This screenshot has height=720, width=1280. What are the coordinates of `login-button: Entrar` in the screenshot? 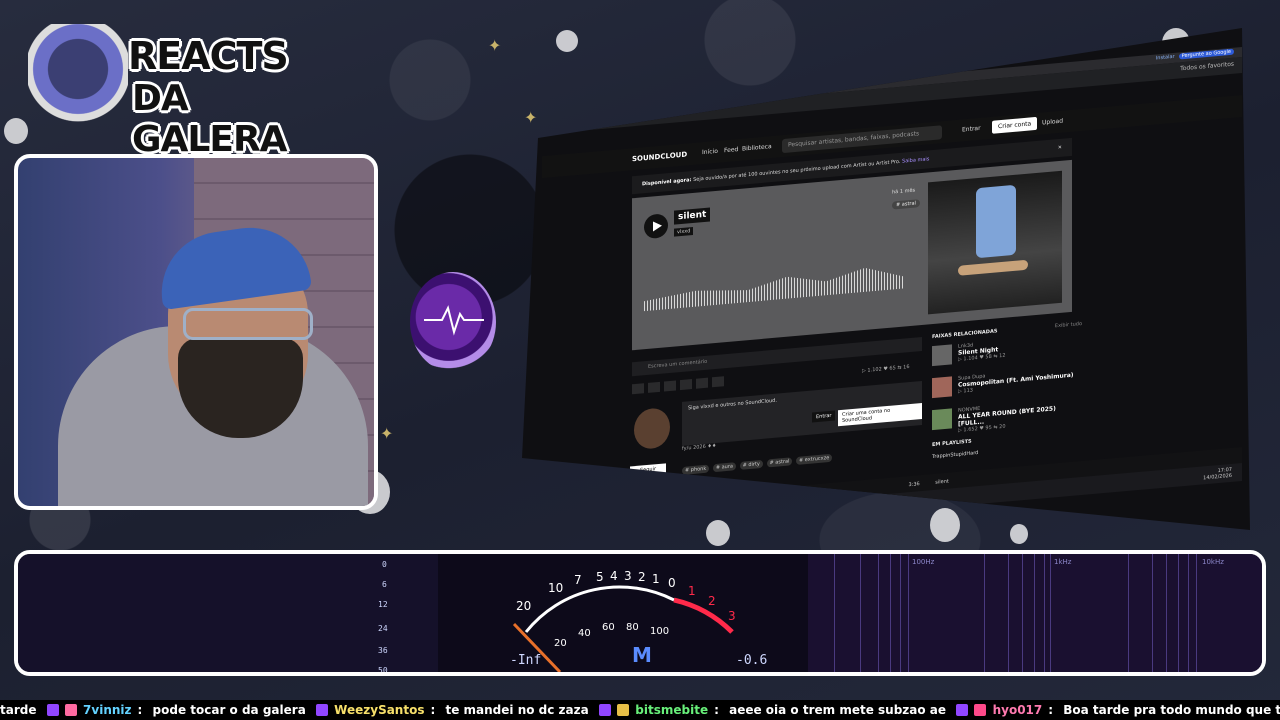 It's located at (971, 129).